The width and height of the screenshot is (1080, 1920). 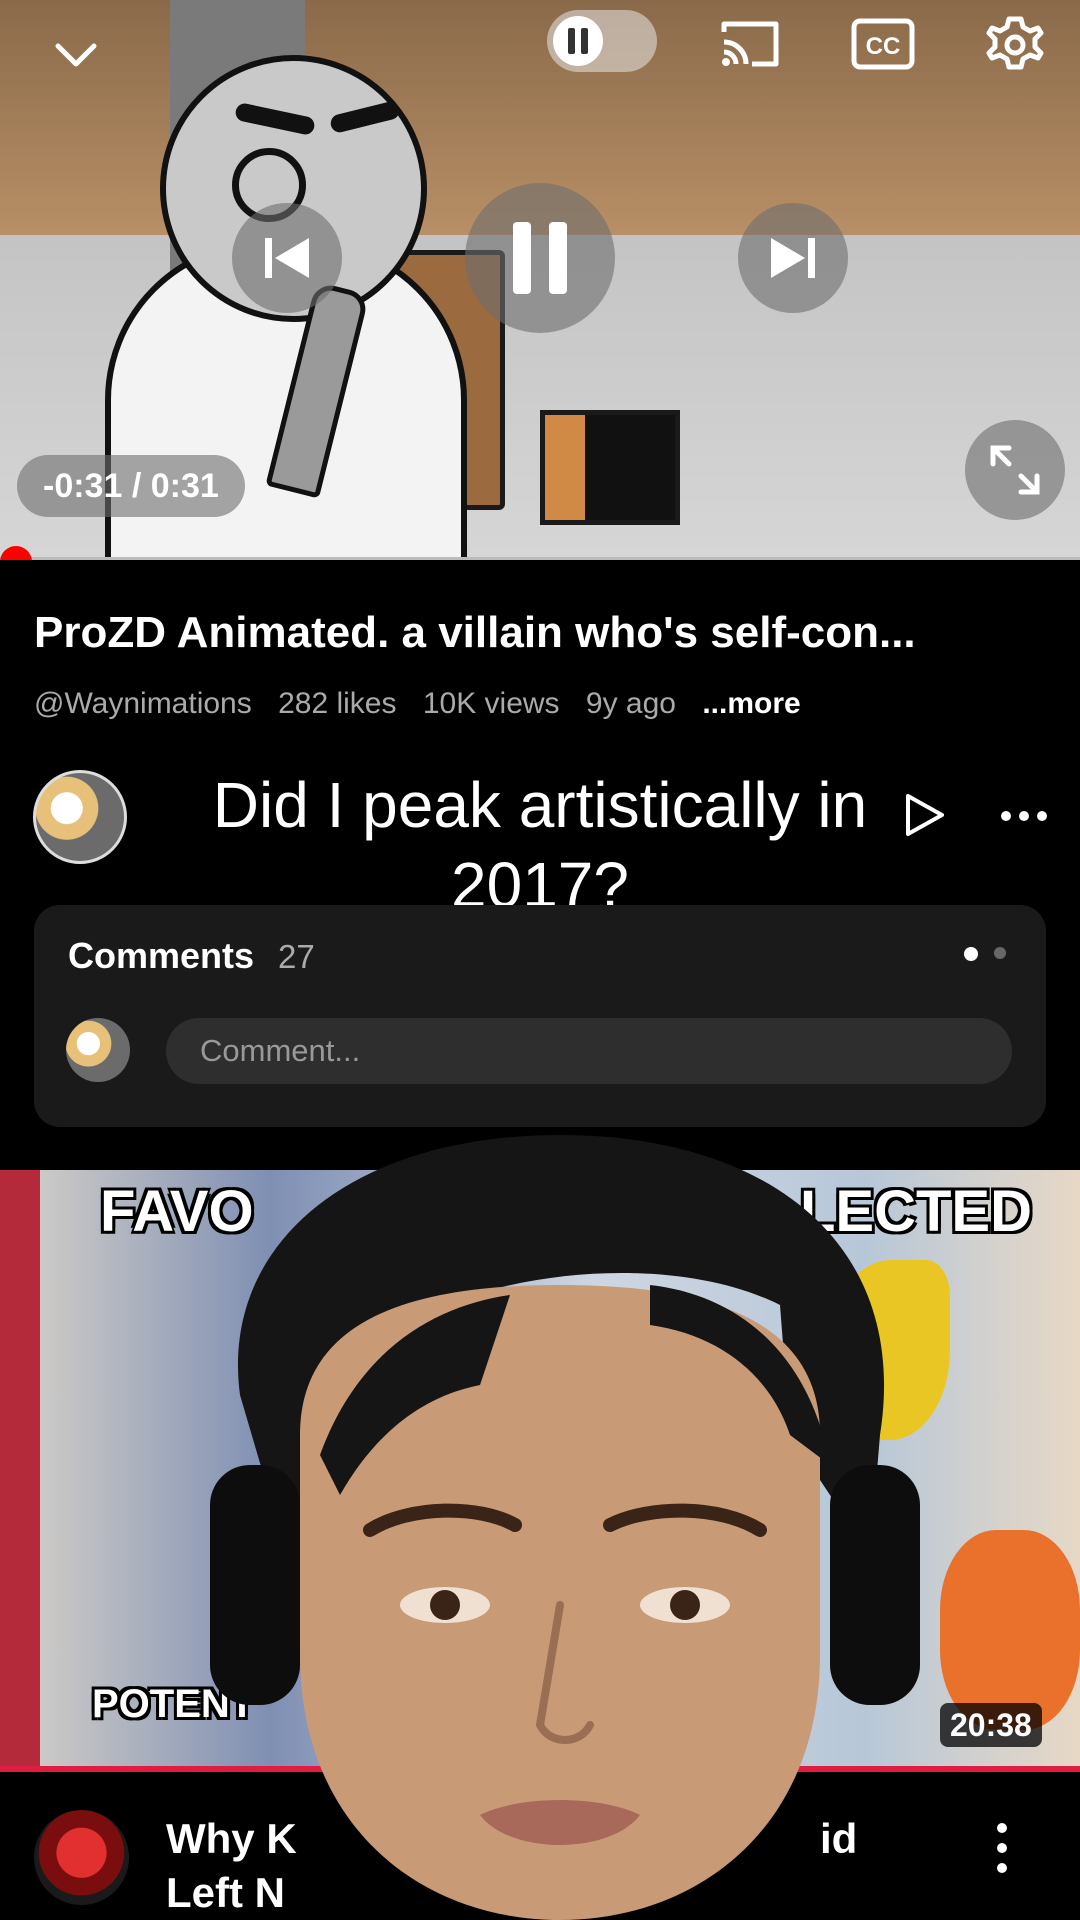 I want to click on upload-age: 9y ago, so click(x=630, y=703).